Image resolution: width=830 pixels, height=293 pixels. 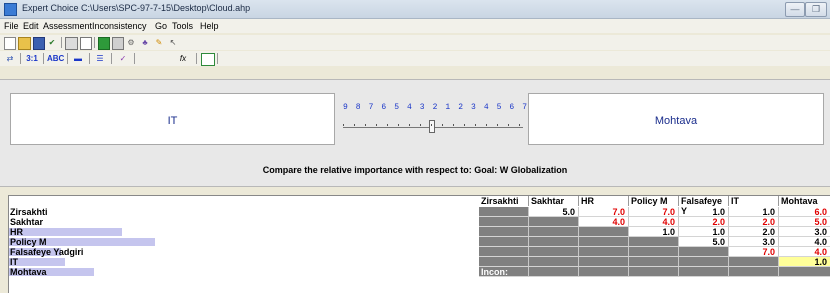 What do you see at coordinates (119, 26) in the screenshot?
I see `menu-inconsistency: Inconsistency` at bounding box center [119, 26].